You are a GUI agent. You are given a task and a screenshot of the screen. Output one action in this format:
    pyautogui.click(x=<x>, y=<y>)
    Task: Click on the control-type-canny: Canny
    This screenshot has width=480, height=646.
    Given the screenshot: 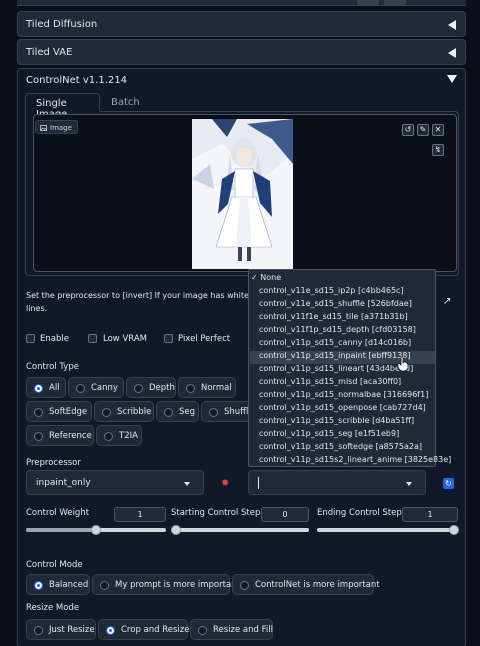 What is the action you would take?
    pyautogui.click(x=96, y=387)
    